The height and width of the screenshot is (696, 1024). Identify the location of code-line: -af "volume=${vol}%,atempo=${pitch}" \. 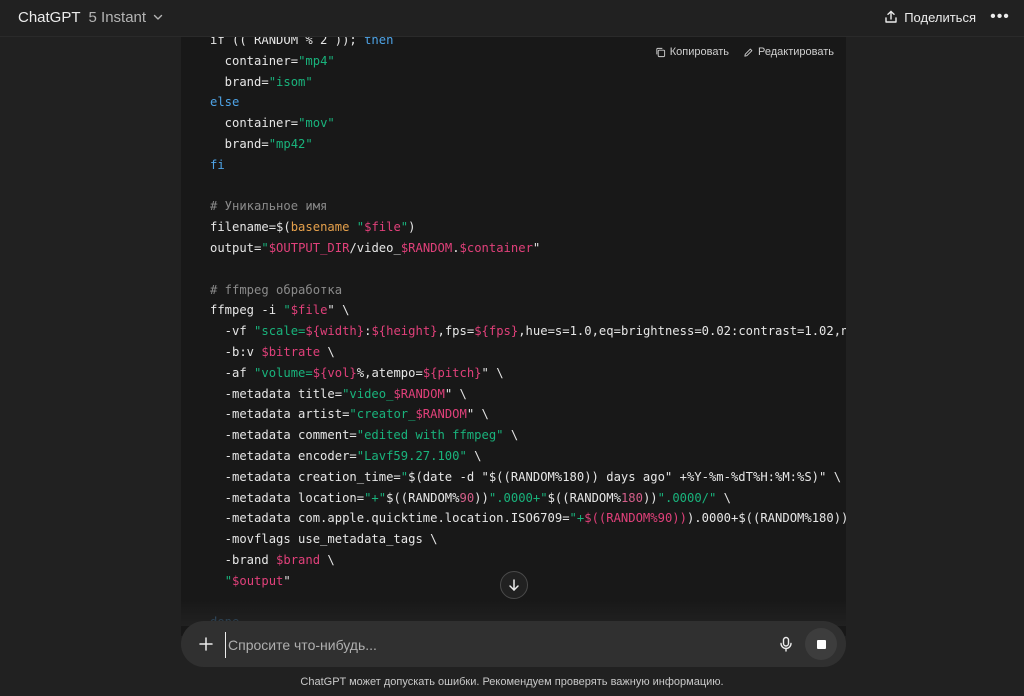
(528, 373).